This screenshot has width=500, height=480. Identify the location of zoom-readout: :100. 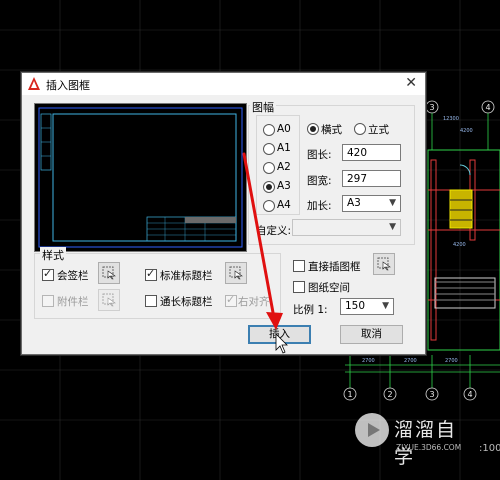
(489, 448).